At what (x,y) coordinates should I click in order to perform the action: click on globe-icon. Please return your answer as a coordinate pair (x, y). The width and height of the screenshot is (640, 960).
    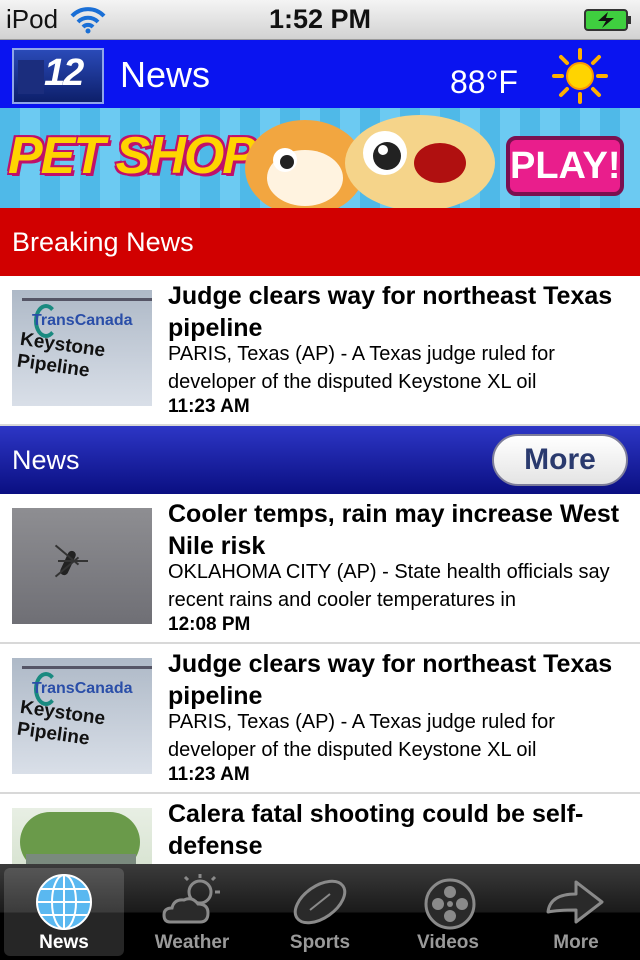
    Looking at the image, I should click on (64, 902).